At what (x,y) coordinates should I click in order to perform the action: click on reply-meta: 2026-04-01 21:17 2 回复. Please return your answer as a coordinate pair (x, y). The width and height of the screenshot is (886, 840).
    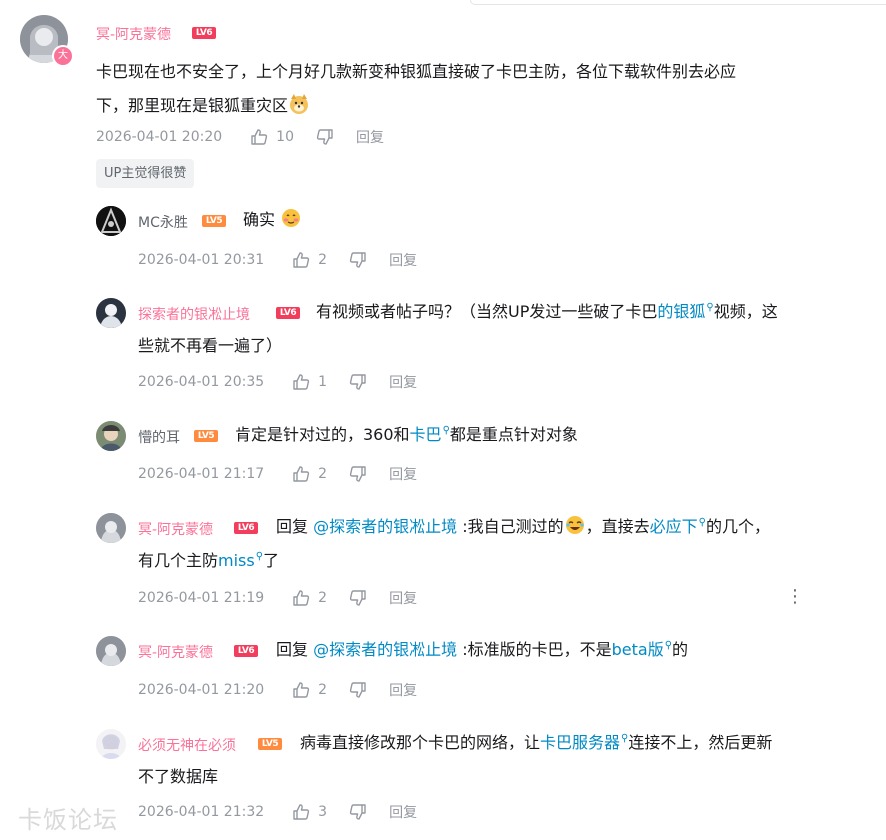
    Looking at the image, I should click on (277, 474).